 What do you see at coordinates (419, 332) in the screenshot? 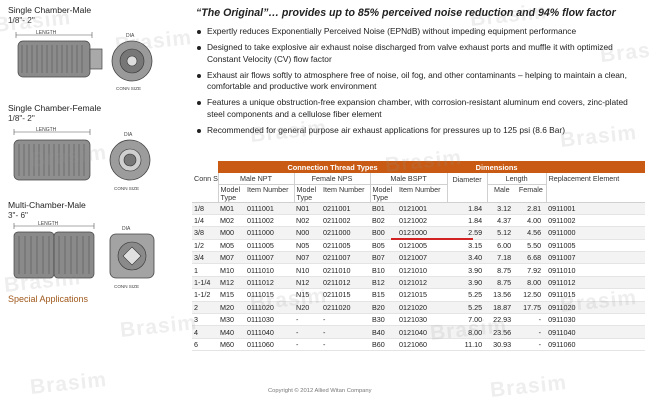
I see `table-row: 4 M40 0111040- - B40 0121040 8.00 23.56-0911040` at bounding box center [419, 332].